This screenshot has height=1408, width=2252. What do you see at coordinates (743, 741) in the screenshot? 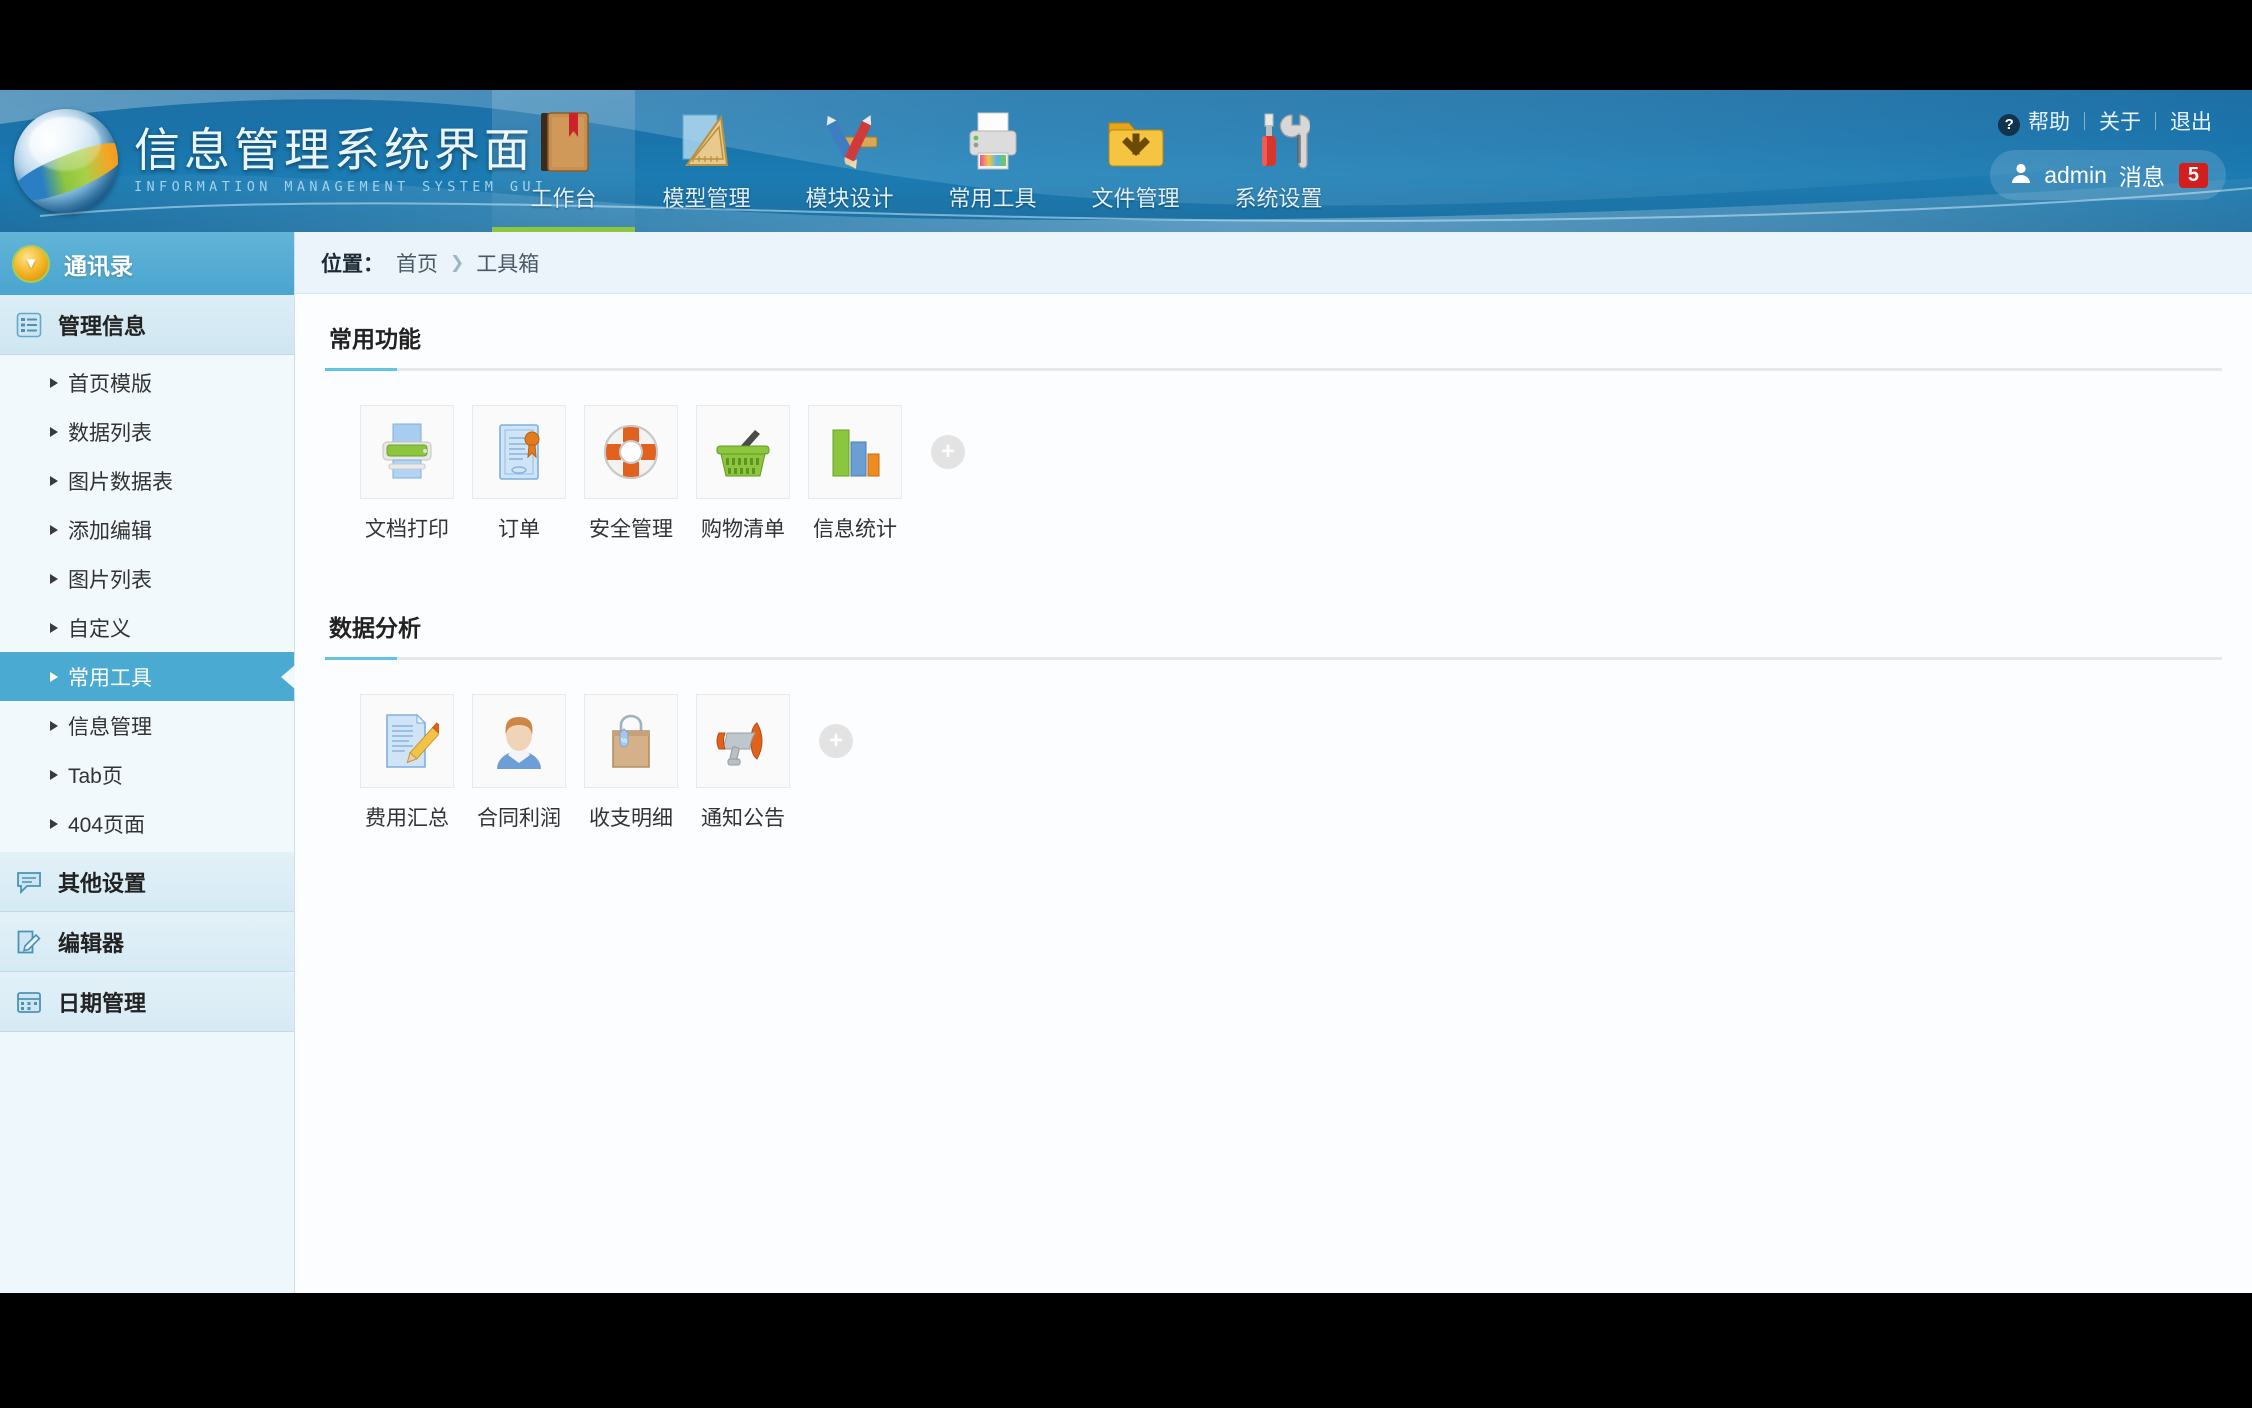
I see `megaphone-icon` at bounding box center [743, 741].